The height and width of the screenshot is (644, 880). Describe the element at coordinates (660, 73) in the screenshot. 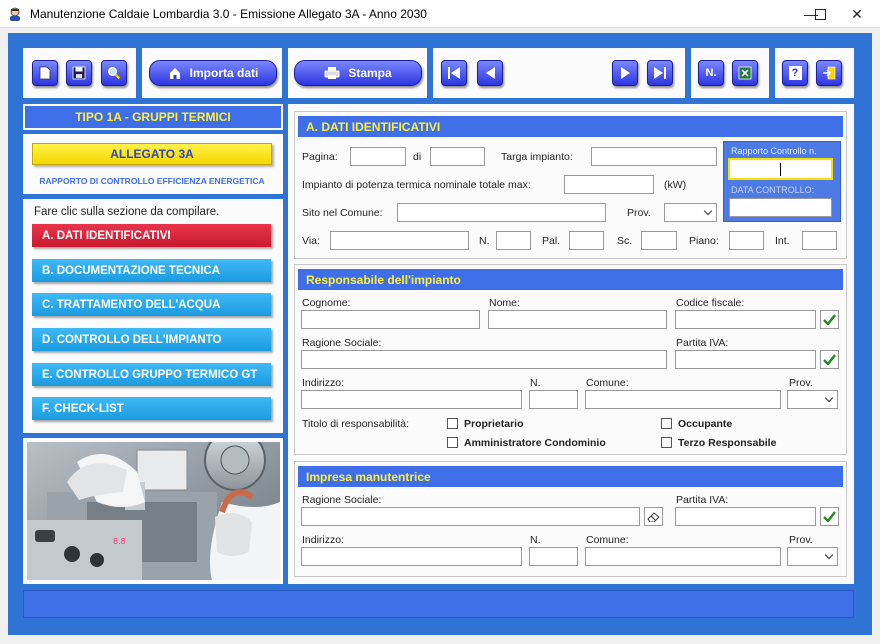

I see `last-record-button` at that location.